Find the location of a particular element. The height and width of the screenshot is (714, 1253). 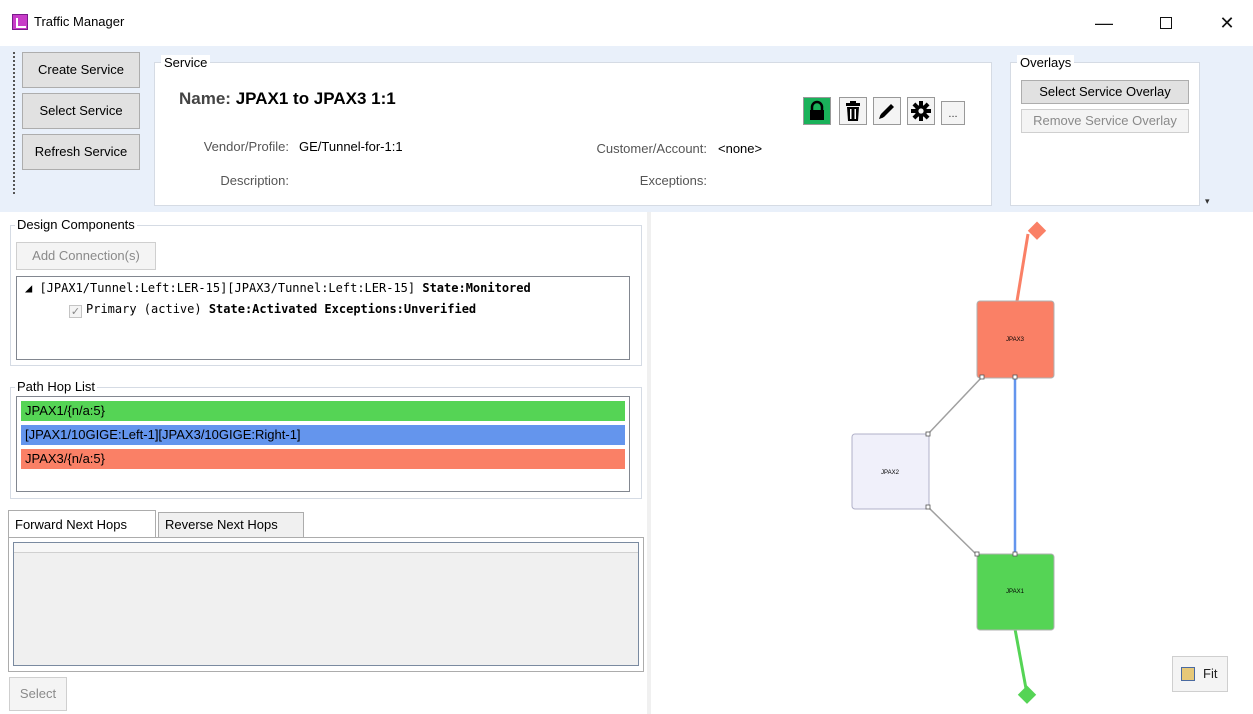

gear-icon is located at coordinates (921, 111).